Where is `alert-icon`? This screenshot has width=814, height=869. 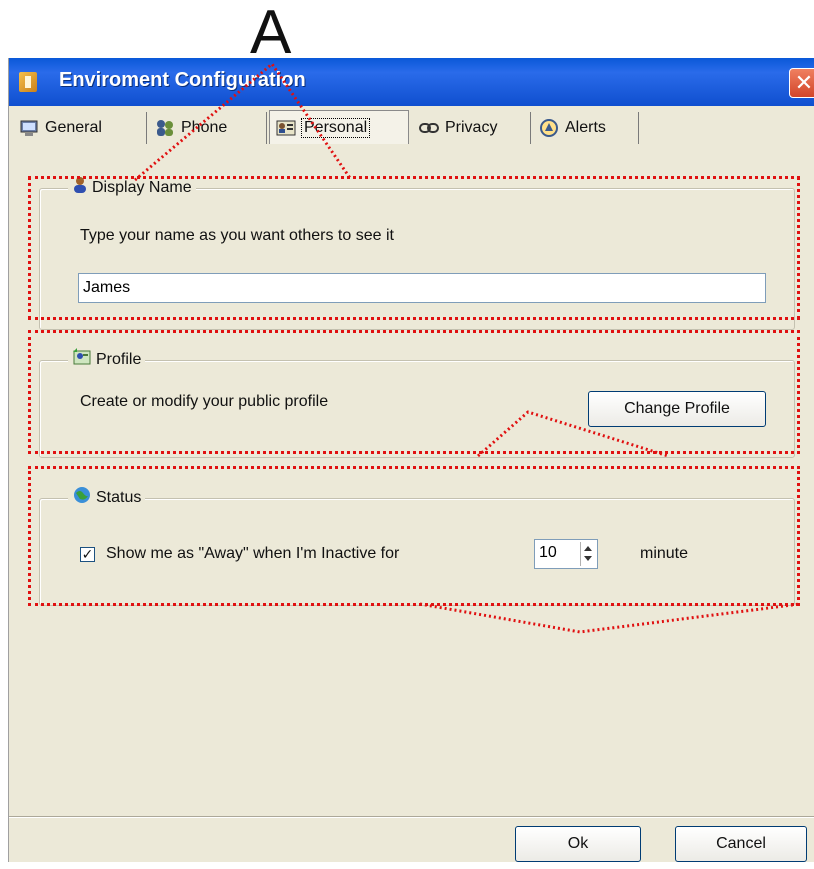
alert-icon is located at coordinates (549, 128).